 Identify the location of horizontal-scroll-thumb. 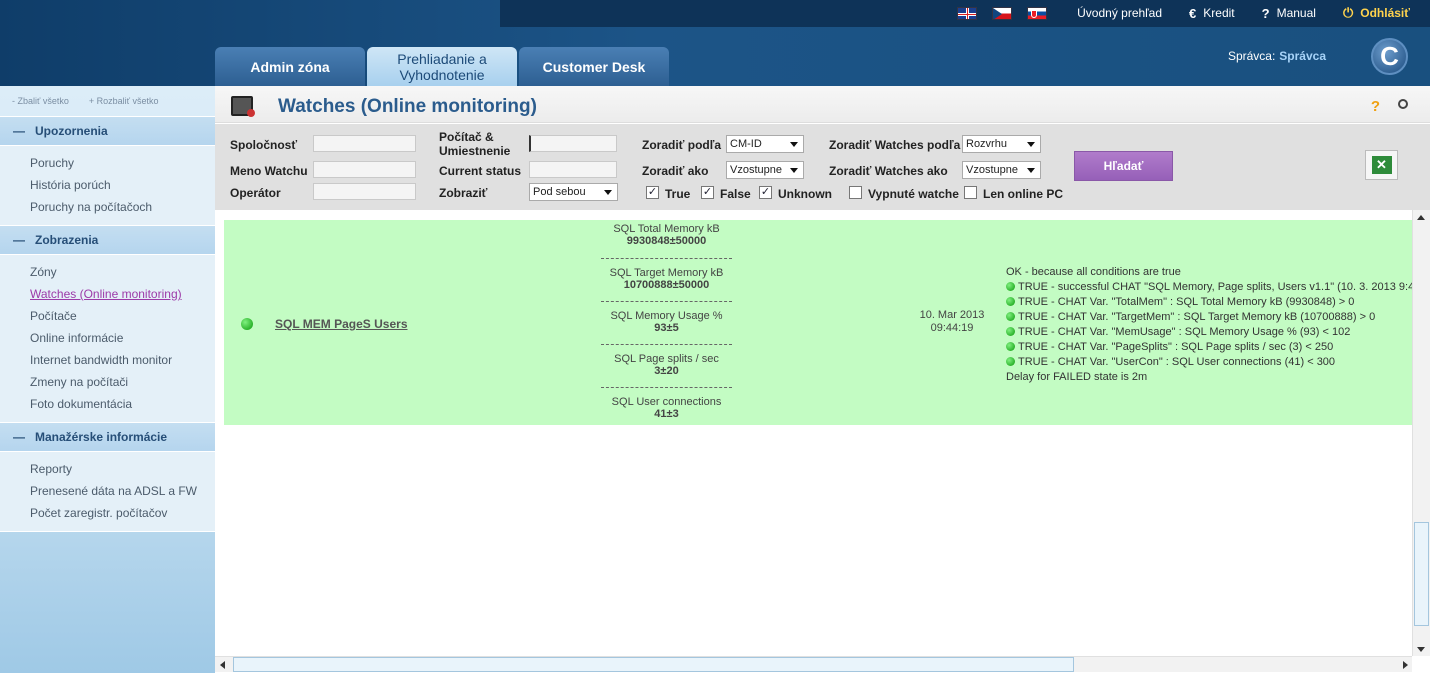
(653, 664).